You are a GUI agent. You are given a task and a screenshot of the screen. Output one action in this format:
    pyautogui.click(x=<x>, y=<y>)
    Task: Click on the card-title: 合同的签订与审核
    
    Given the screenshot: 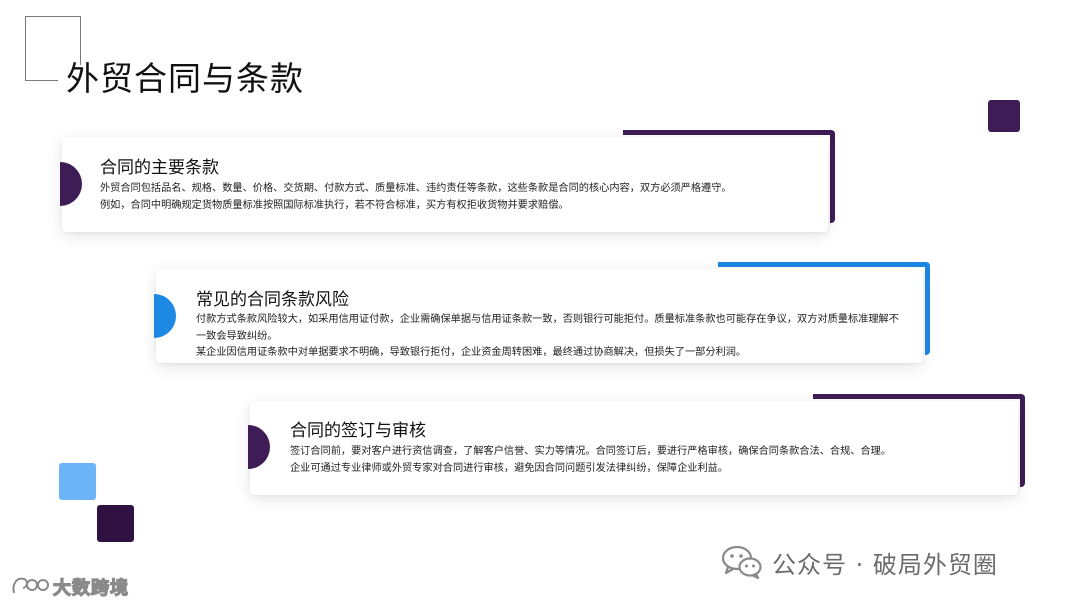 What is the action you would take?
    pyautogui.click(x=358, y=431)
    